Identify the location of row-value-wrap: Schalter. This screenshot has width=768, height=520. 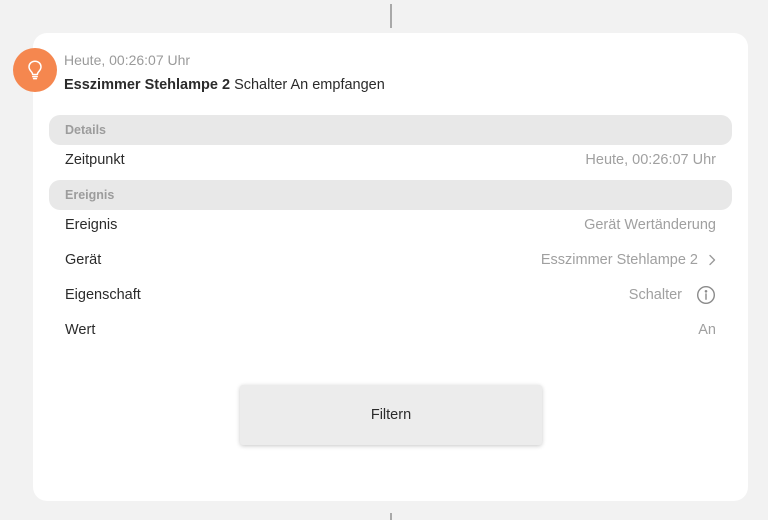
(672, 295).